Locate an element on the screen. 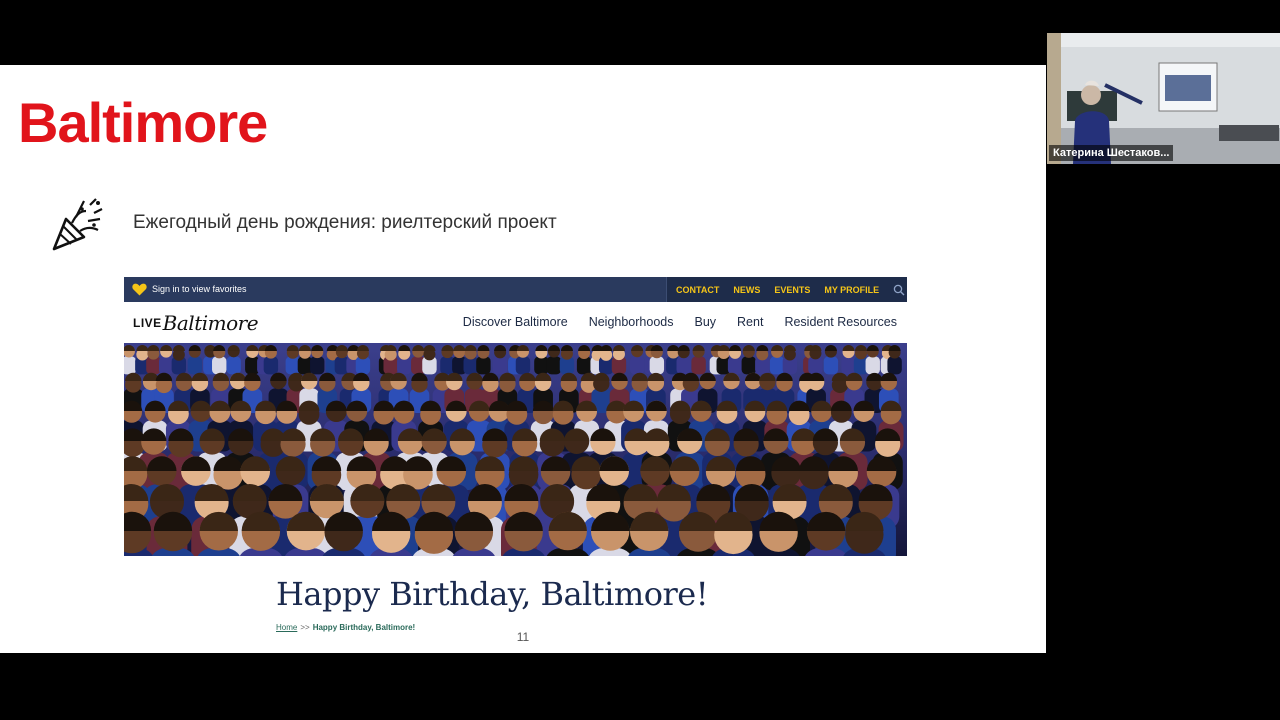  logo-prefix: LIVE is located at coordinates (147, 323).